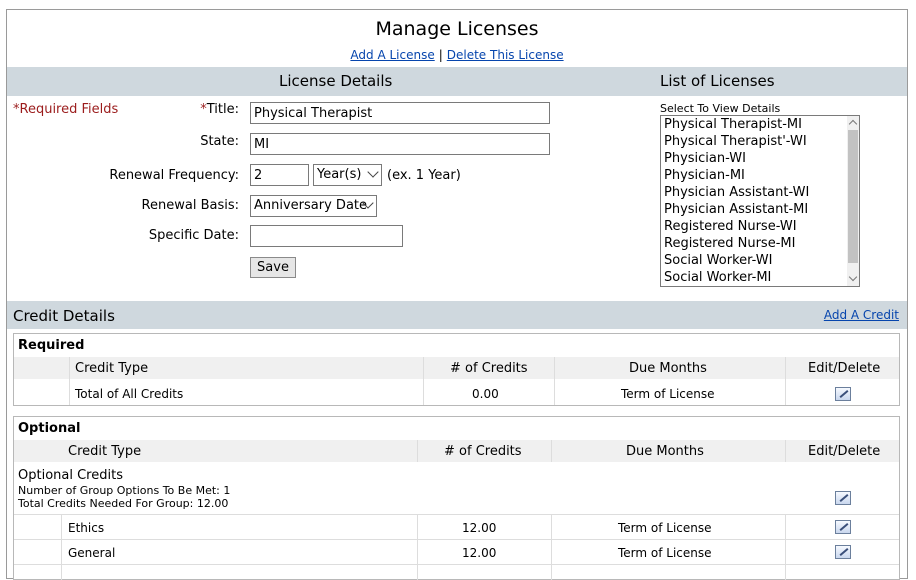 The height and width of the screenshot is (580, 916). I want to click on license-item: Registered Nurse-WI, so click(760, 226).